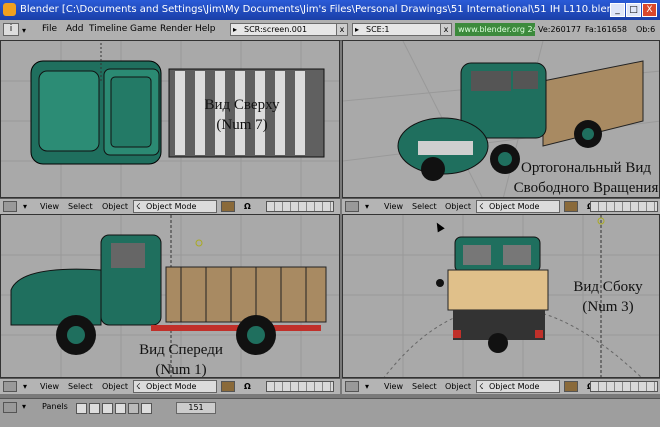  Describe the element at coordinates (397, 29) in the screenshot. I see `scene-selector: ▸ SCE:1` at that location.